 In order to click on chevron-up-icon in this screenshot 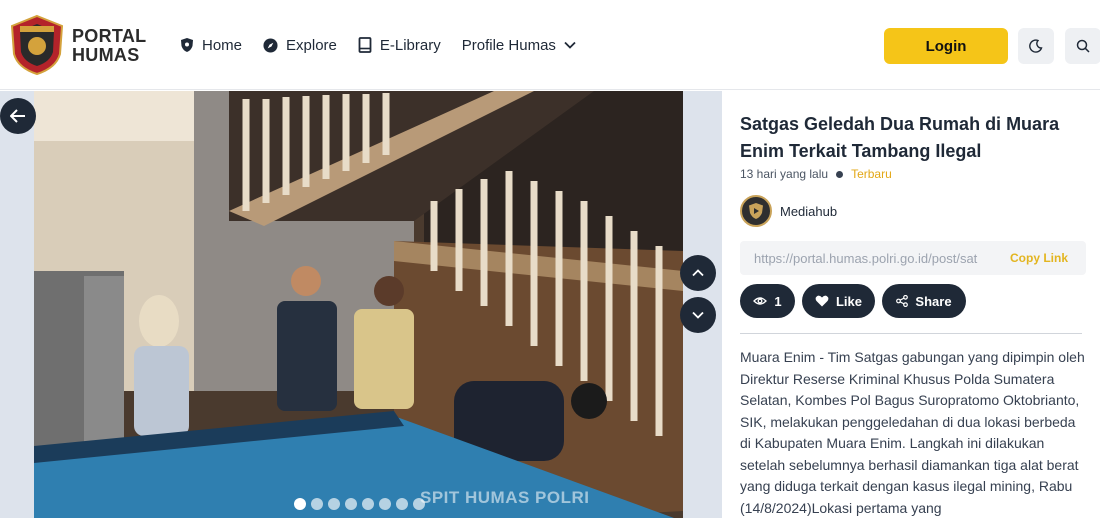, I will do `click(698, 273)`.